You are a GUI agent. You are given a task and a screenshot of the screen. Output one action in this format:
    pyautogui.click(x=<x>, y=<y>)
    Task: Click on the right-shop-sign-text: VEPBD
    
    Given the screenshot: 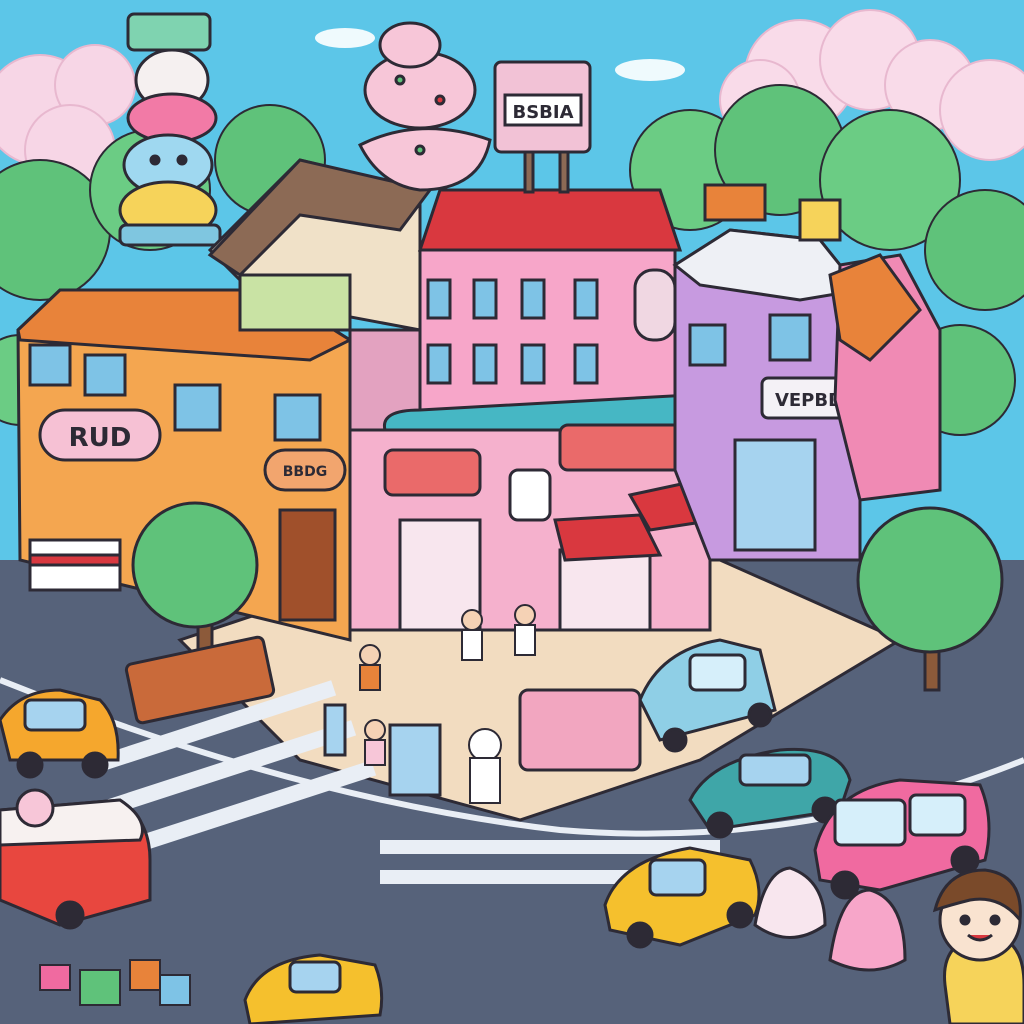 What is the action you would take?
    pyautogui.click(x=809, y=400)
    